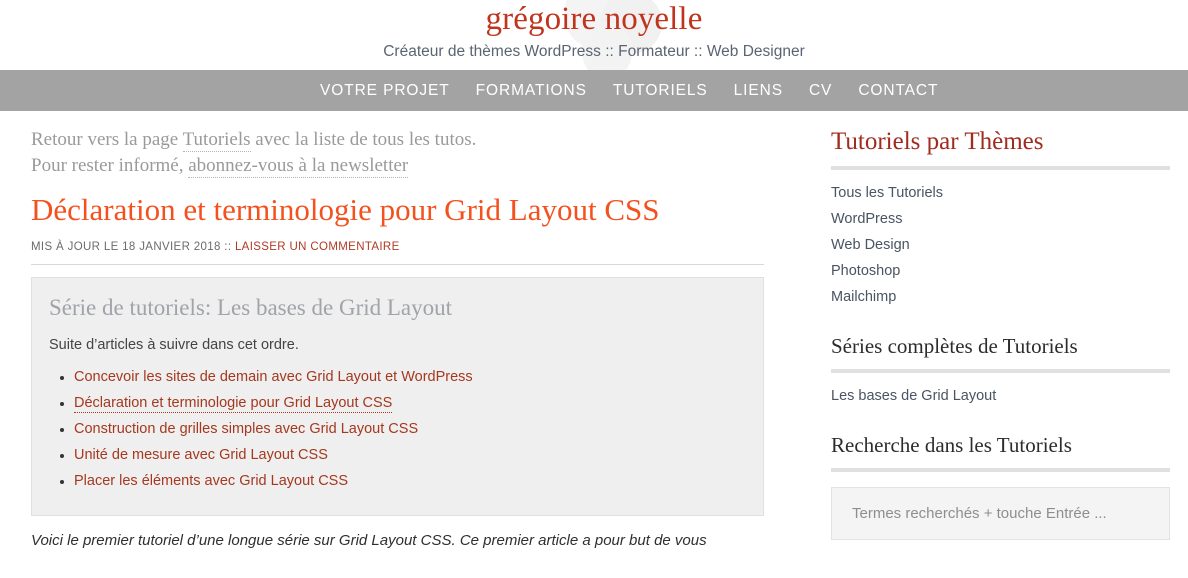  What do you see at coordinates (594, 18) in the screenshot?
I see `site-title: grégoire noyelle` at bounding box center [594, 18].